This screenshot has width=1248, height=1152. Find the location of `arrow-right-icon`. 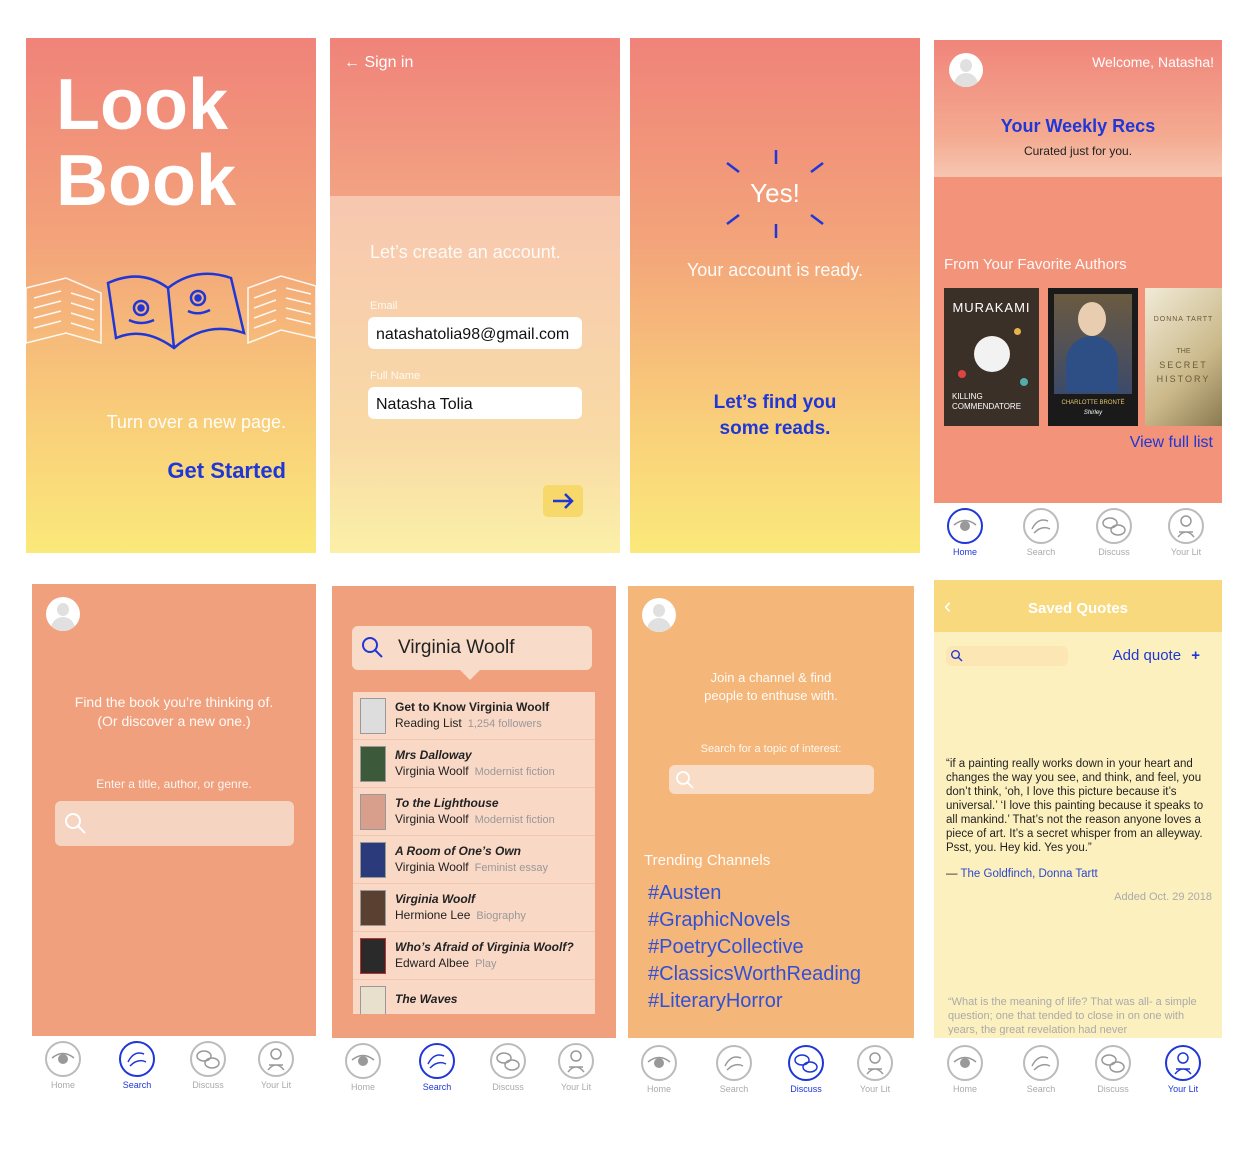

arrow-right-icon is located at coordinates (563, 501).